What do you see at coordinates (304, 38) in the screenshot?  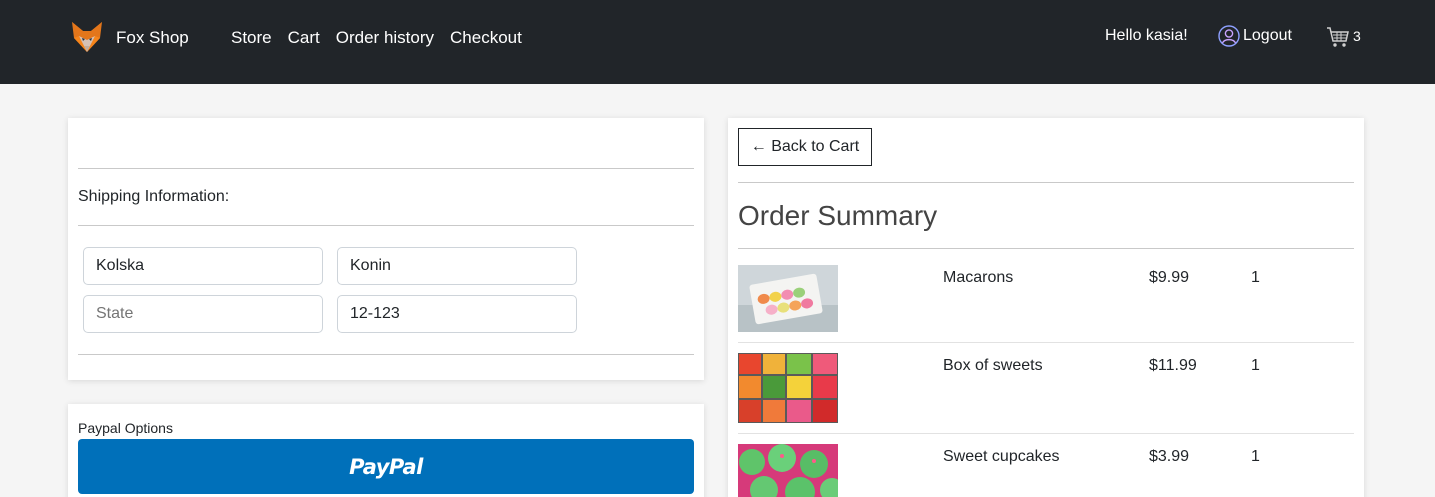 I see `nav-link-cart: Cart` at bounding box center [304, 38].